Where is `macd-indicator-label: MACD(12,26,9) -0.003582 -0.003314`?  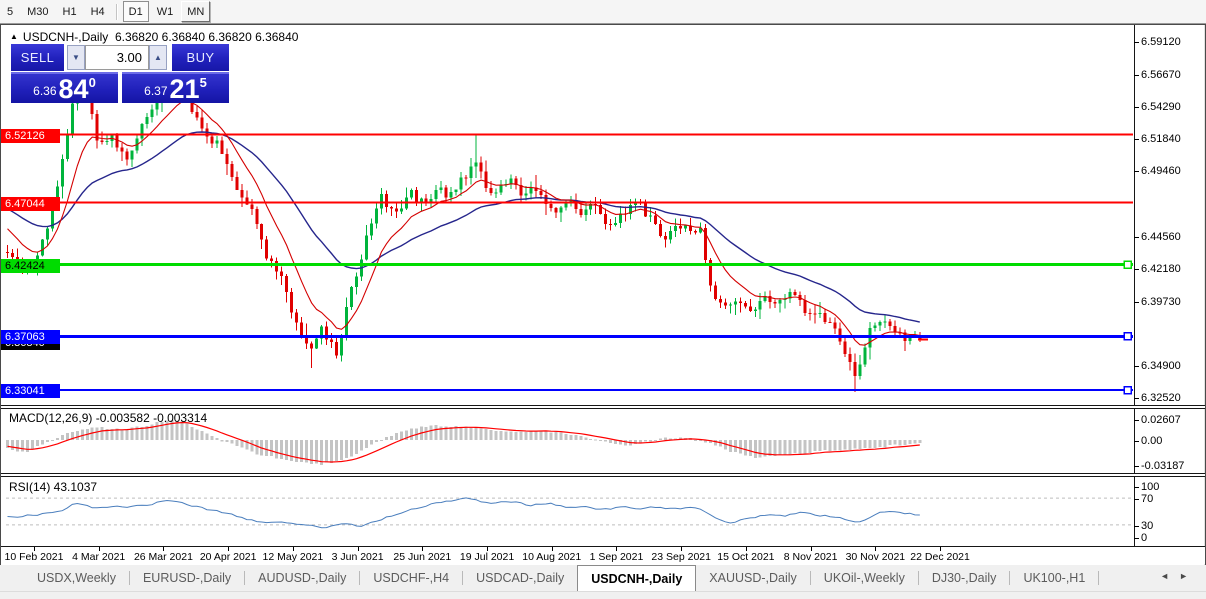 macd-indicator-label: MACD(12,26,9) -0.003582 -0.003314 is located at coordinates (108, 418).